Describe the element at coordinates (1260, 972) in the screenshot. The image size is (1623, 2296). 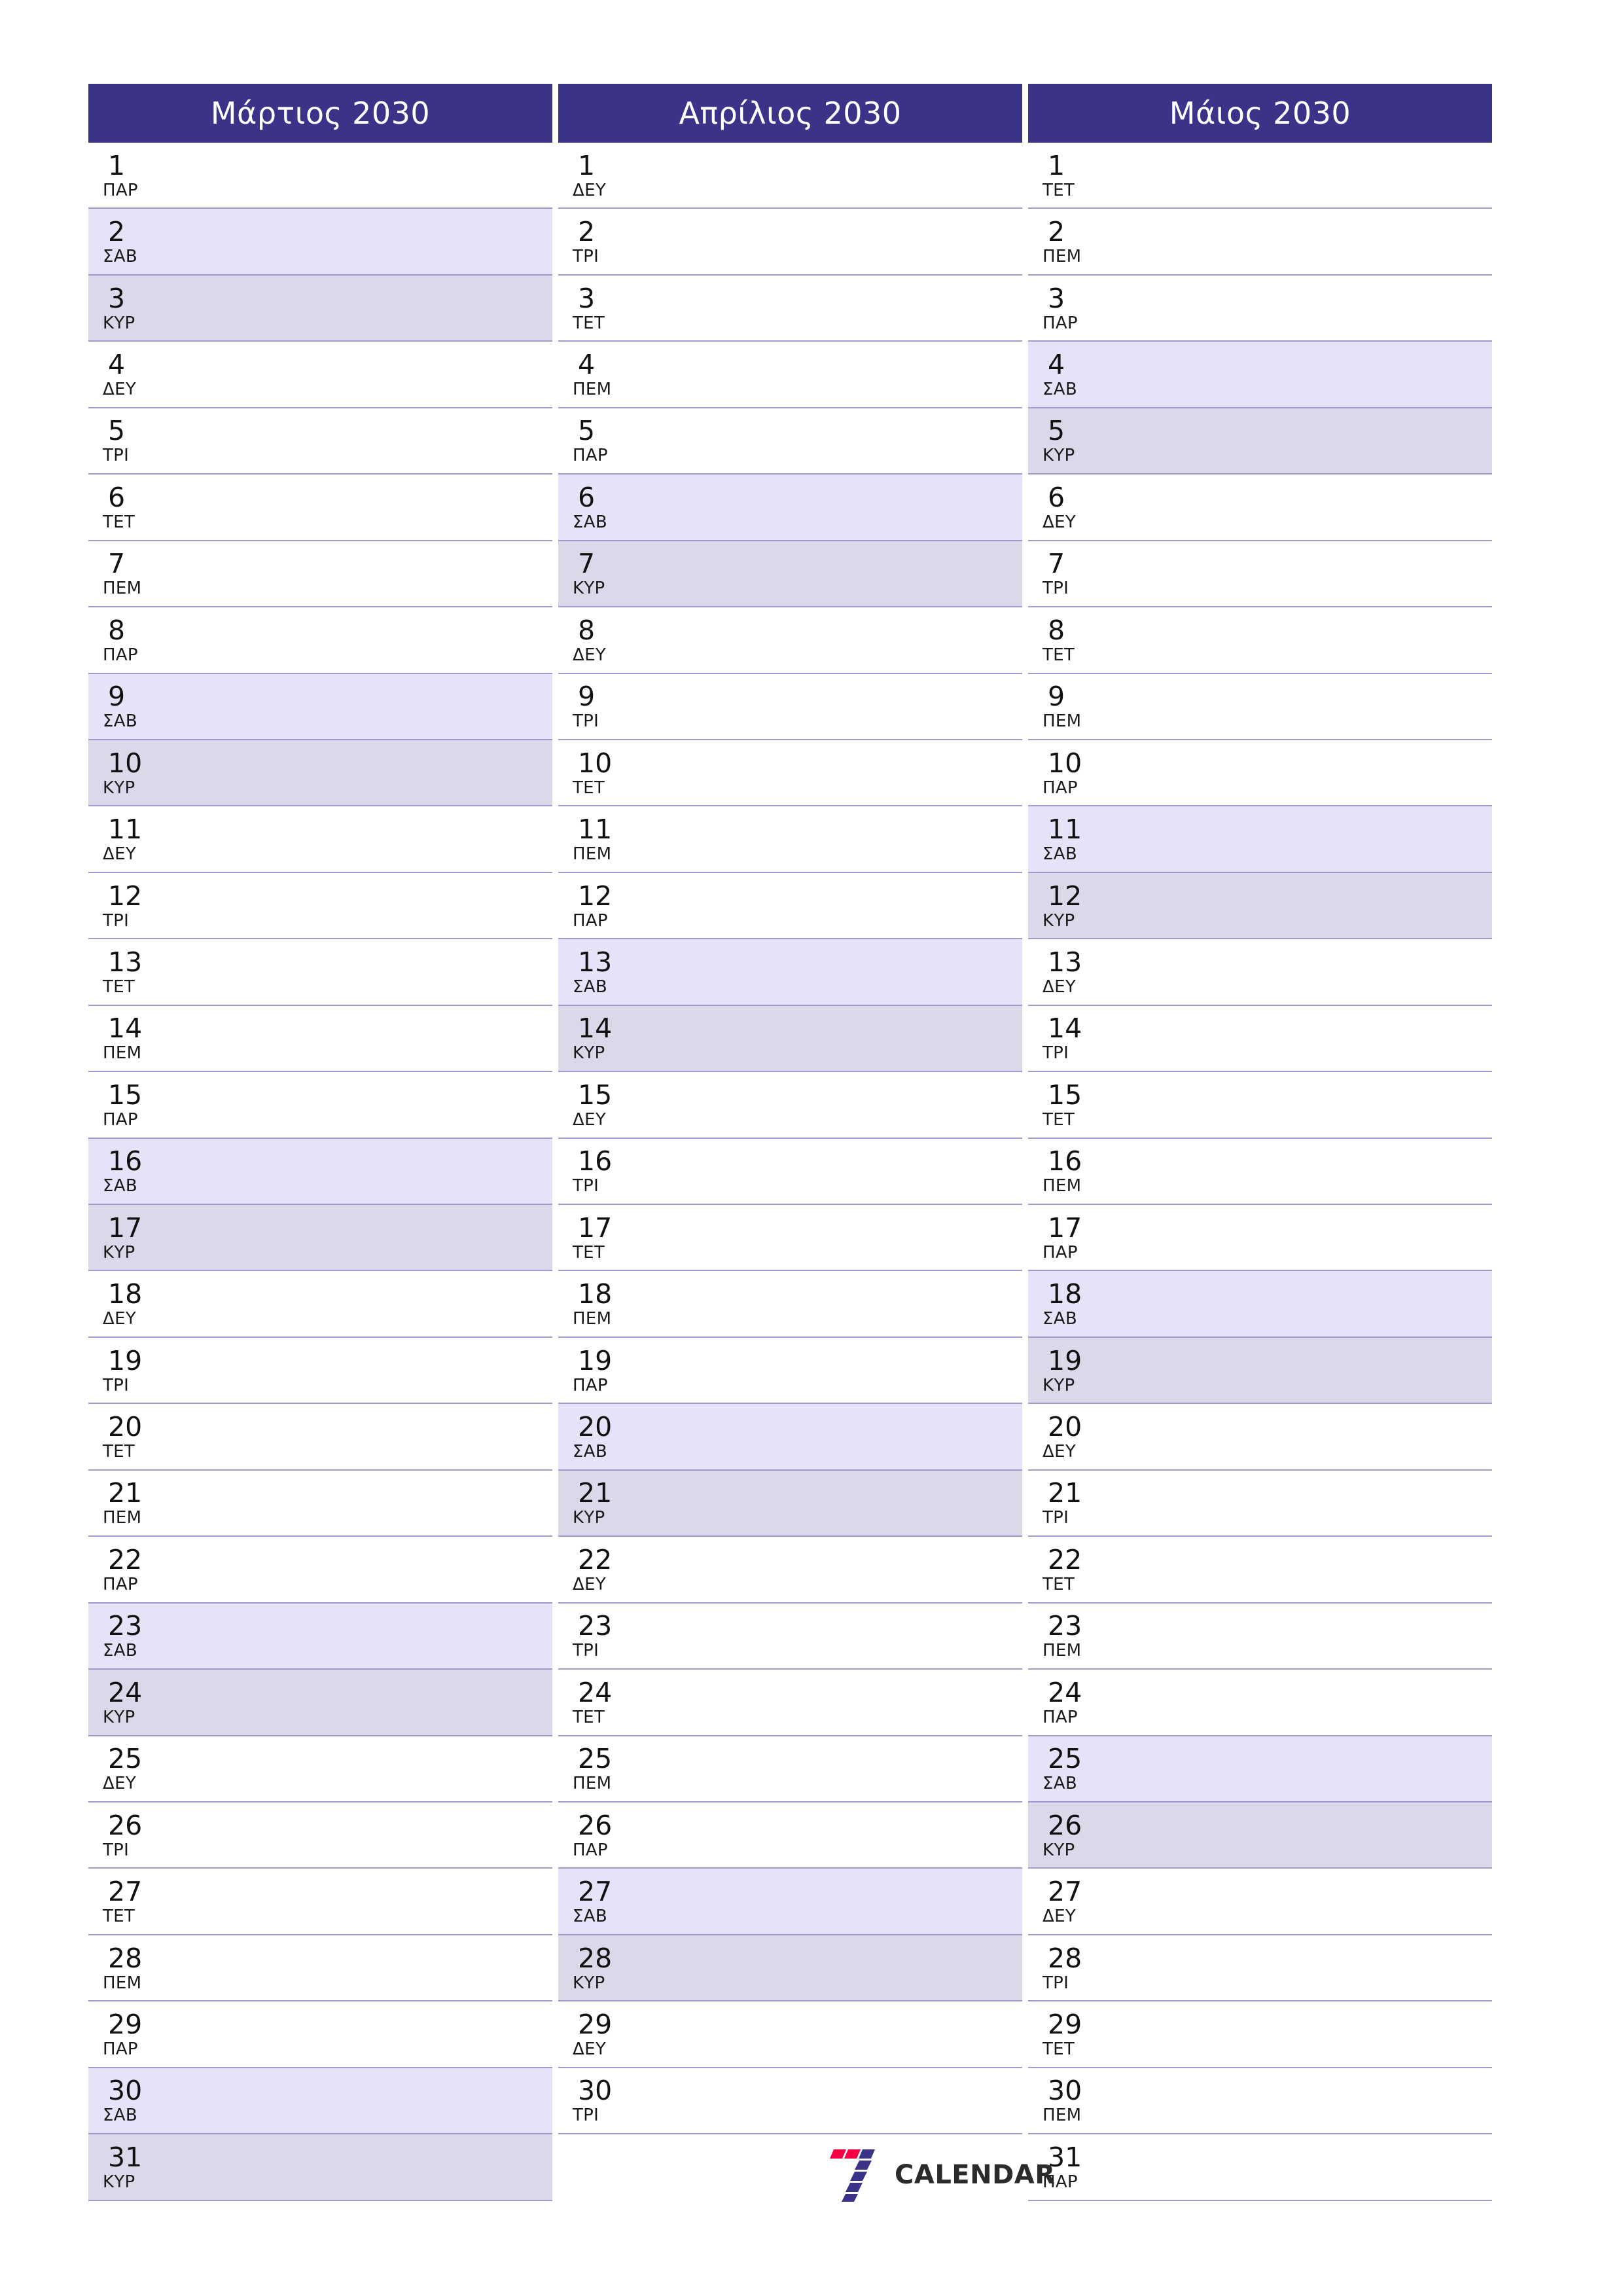
I see `day-cell: 13 ΔΕΥ` at that location.